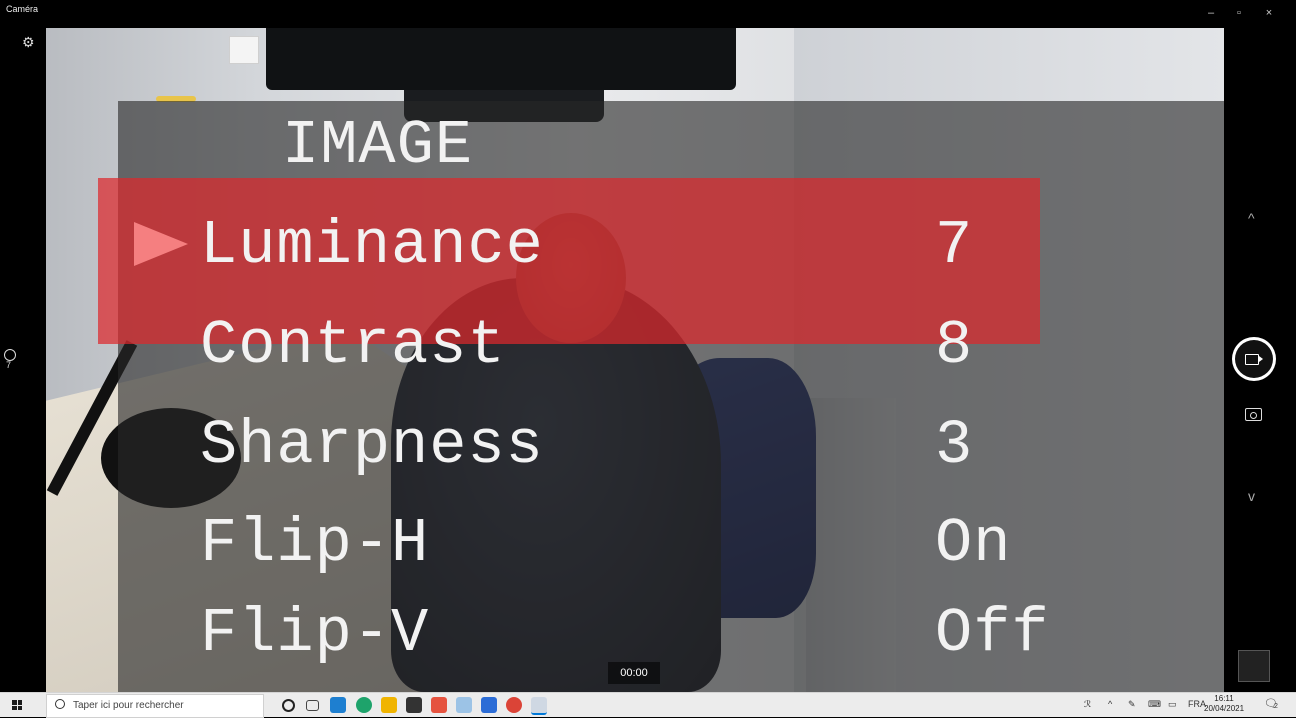 This screenshot has width=1296, height=718. Describe the element at coordinates (28, 42) in the screenshot. I see `settings-icon: ⚙` at that location.